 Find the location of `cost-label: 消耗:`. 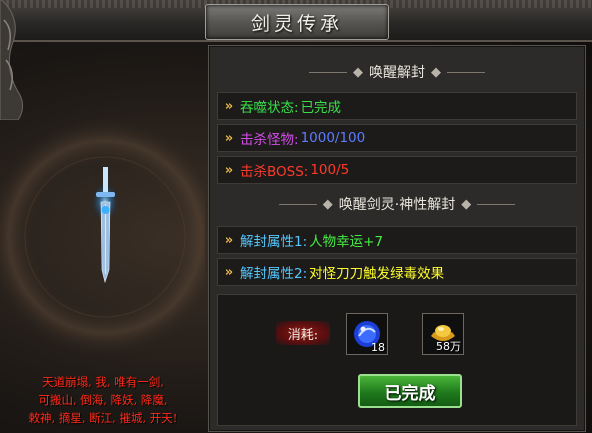

cost-label: 消耗: is located at coordinates (303, 333).